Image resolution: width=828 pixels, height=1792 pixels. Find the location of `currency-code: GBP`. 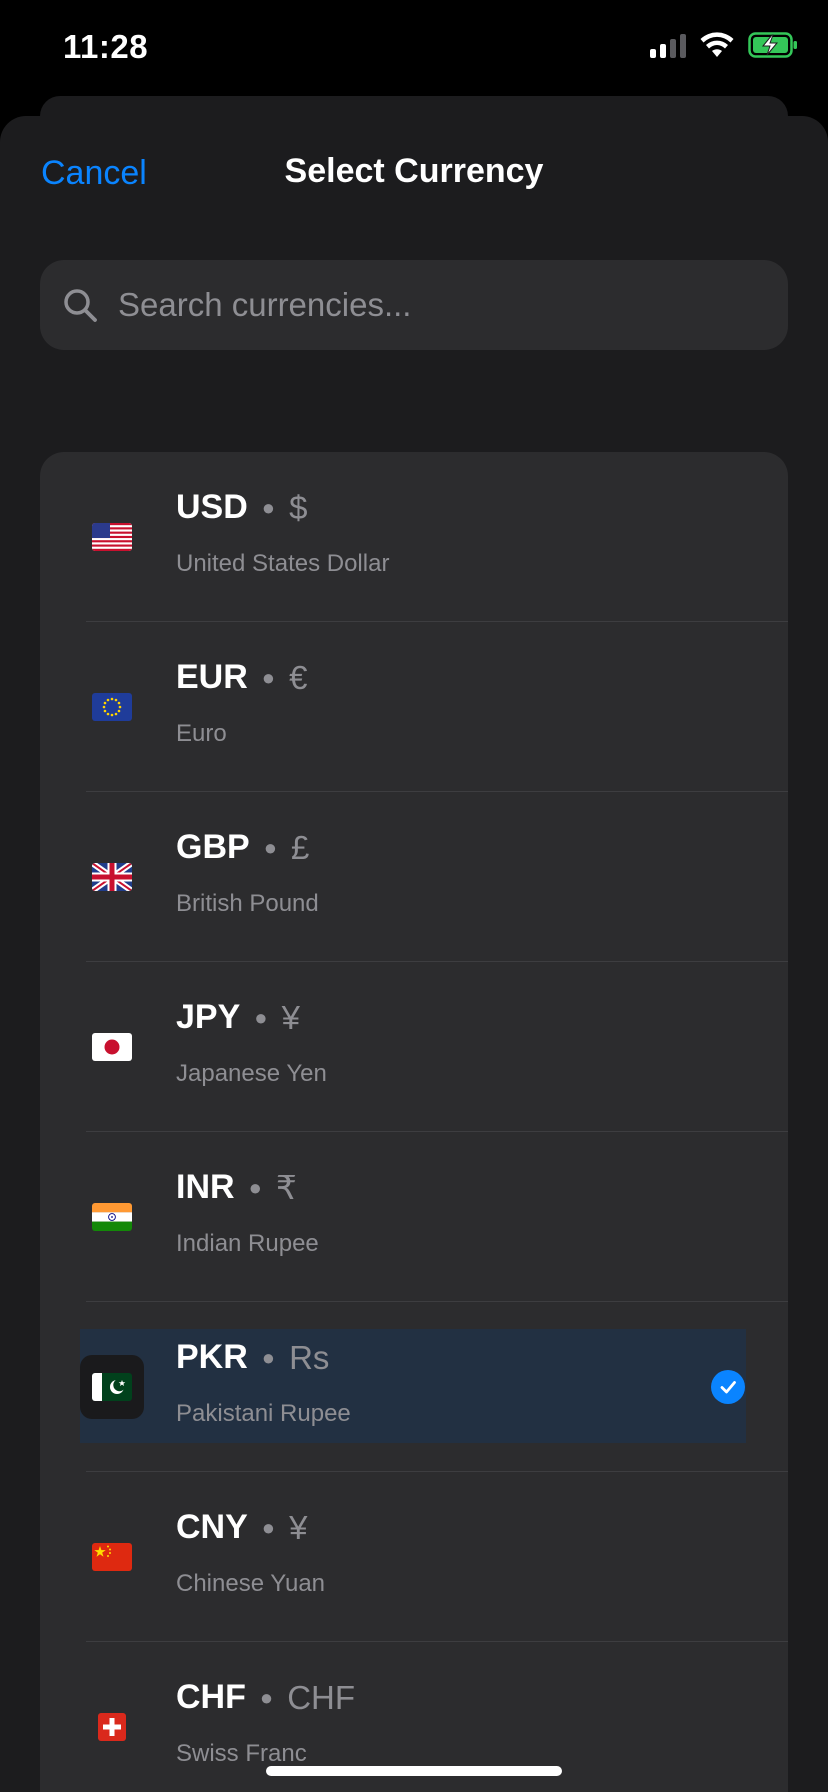

currency-code: GBP is located at coordinates (213, 847).